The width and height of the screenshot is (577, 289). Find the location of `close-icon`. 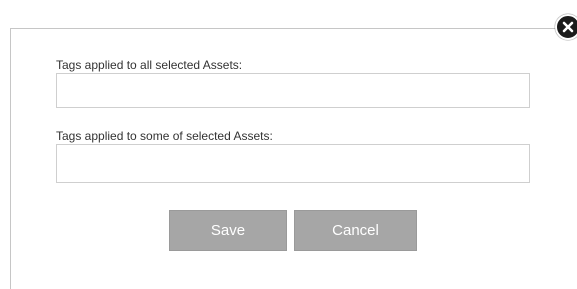

close-icon is located at coordinates (568, 27).